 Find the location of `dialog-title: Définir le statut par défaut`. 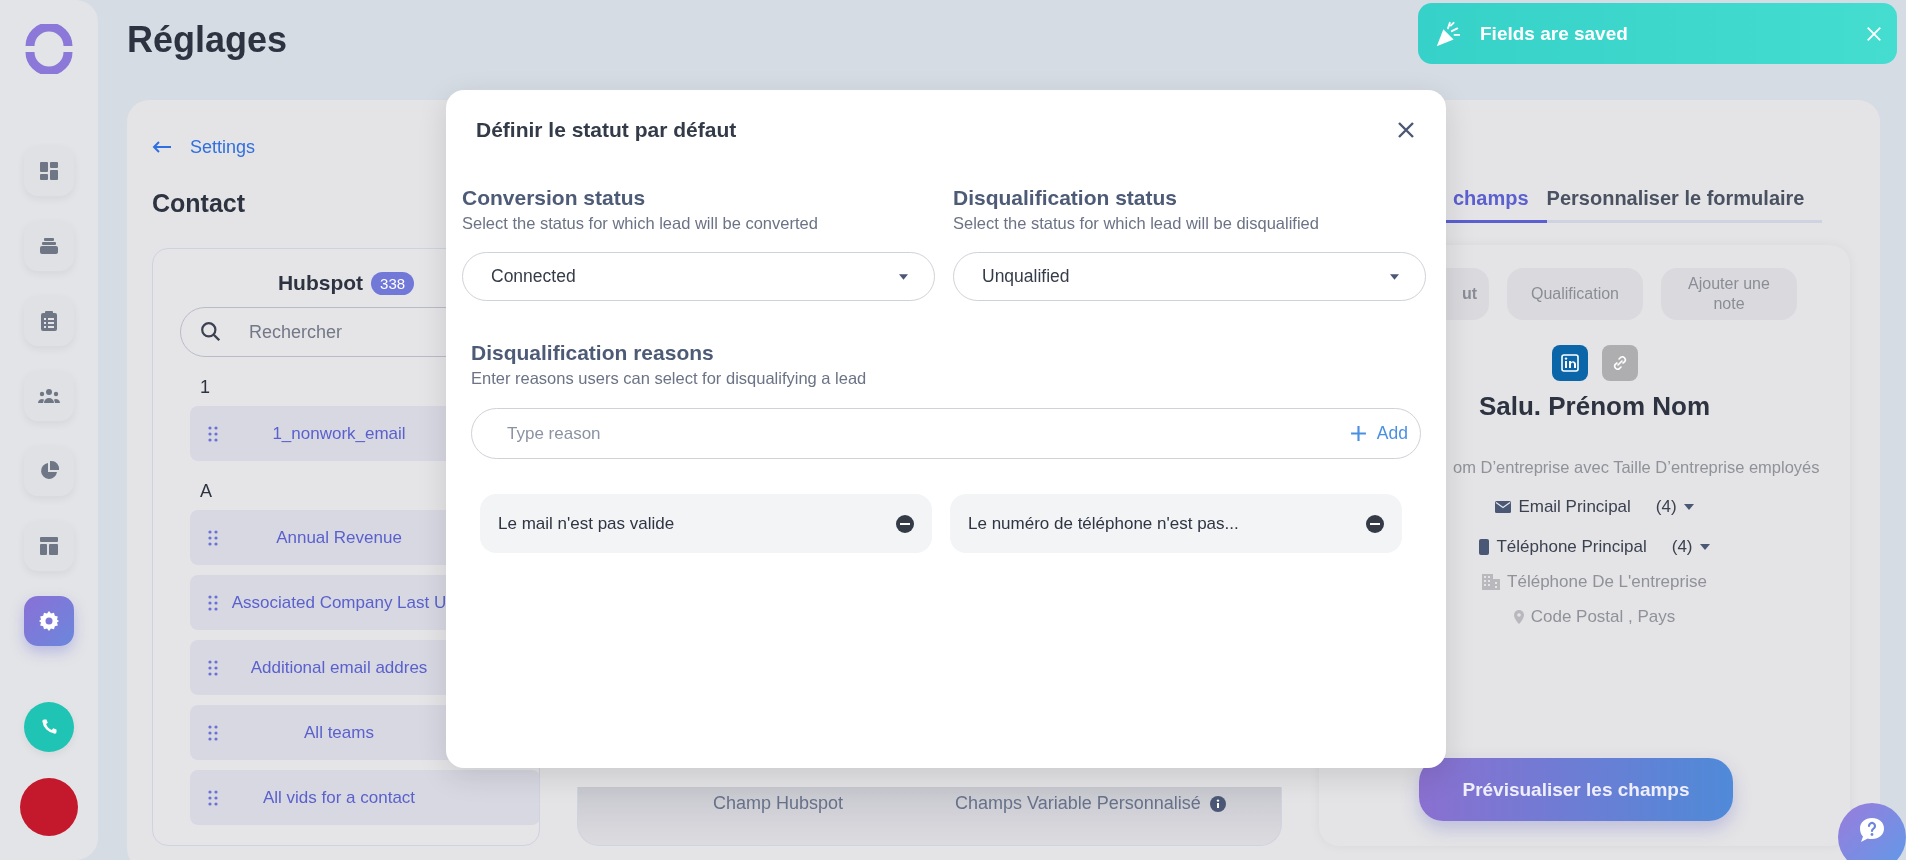

dialog-title: Définir le statut par défaut is located at coordinates (606, 130).